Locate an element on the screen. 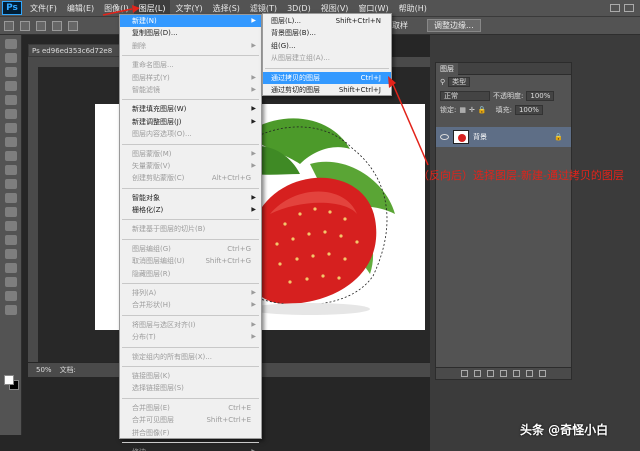 Image resolution: width=640 pixels, height=451 pixels. arrow-head-layer-menu is located at coordinates (136, 9).